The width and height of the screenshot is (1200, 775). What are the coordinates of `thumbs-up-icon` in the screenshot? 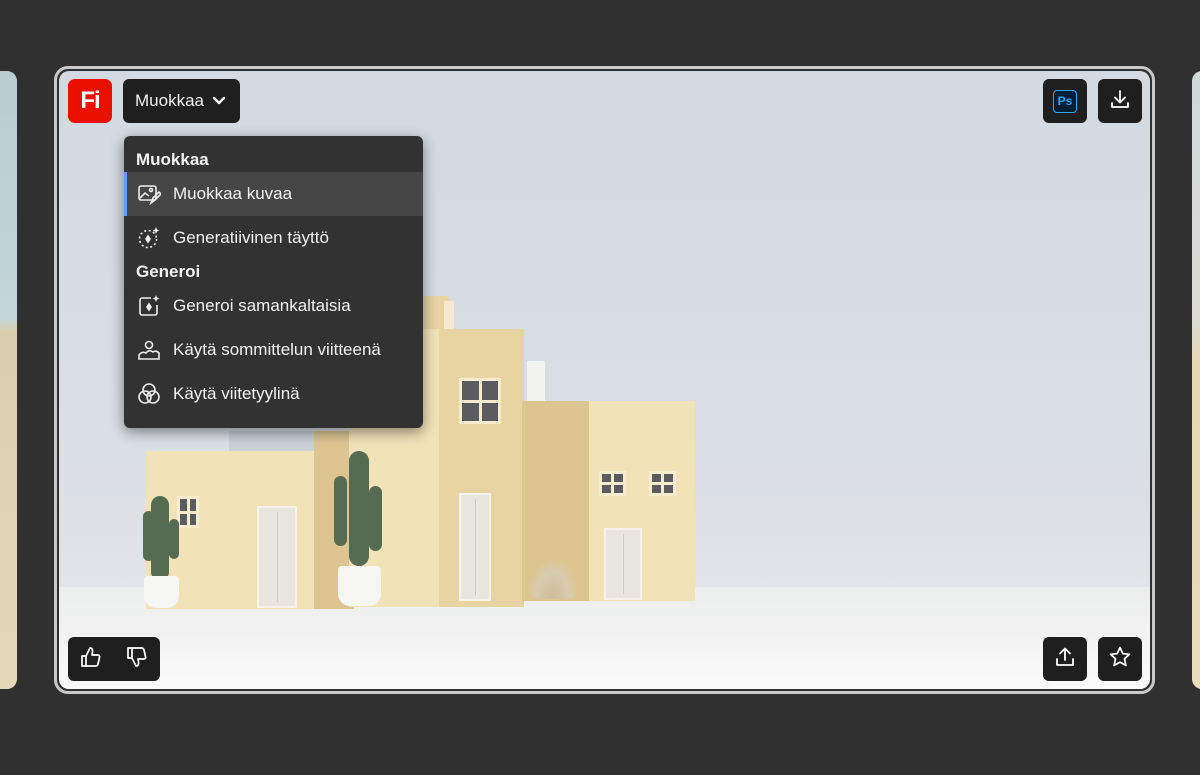 It's located at (91, 659).